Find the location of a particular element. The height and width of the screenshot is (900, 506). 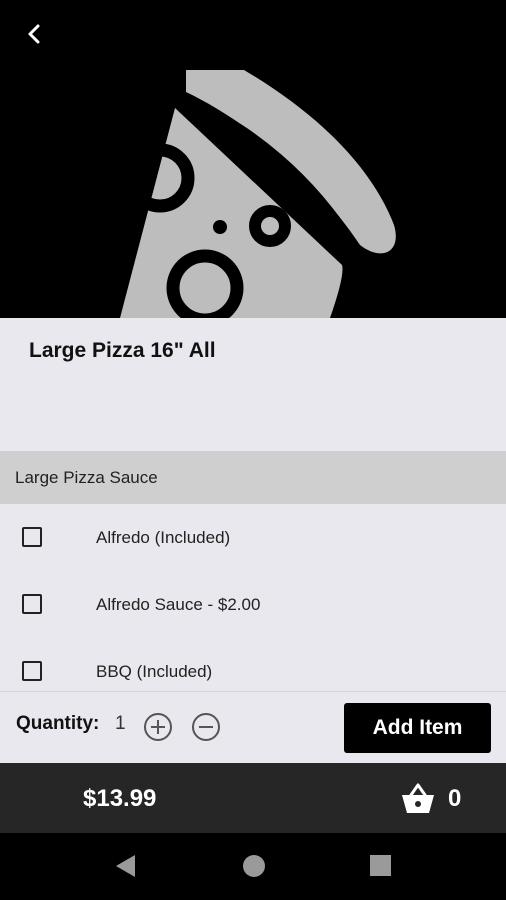

price-total: $13.99 is located at coordinates (120, 798).